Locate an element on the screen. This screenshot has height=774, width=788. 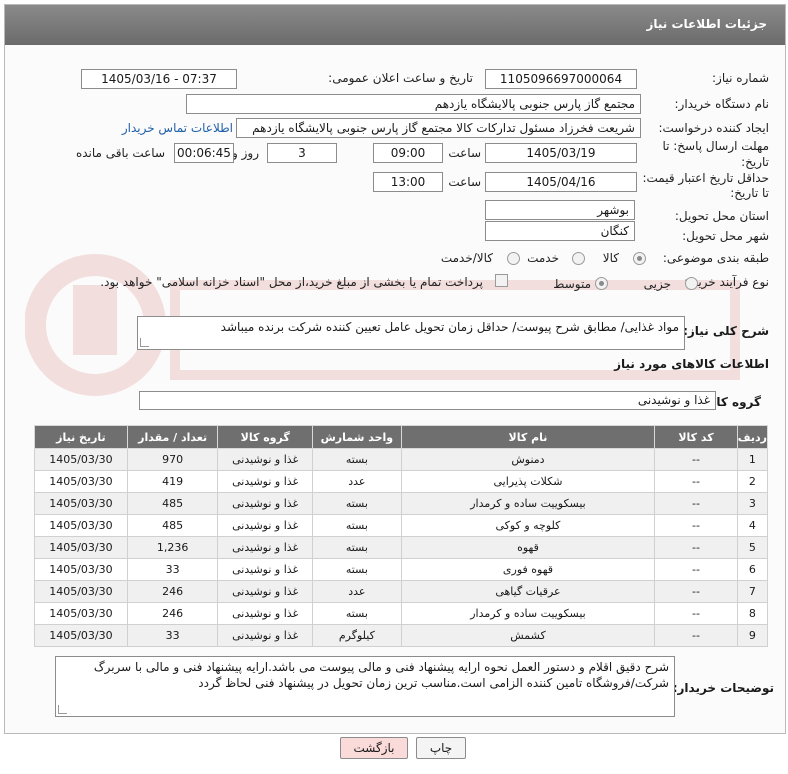
province-label: استان محل تحویل: is located at coordinates (721, 216).